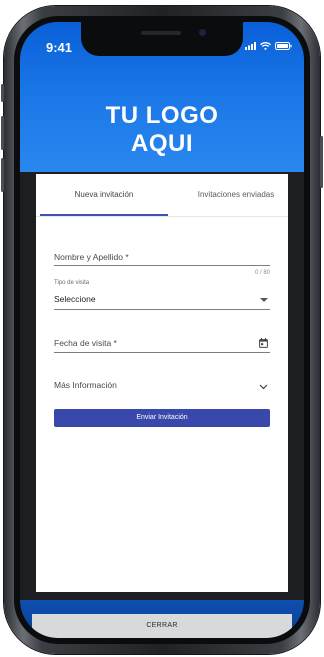  I want to click on earpiece-speaker, so click(161, 33).